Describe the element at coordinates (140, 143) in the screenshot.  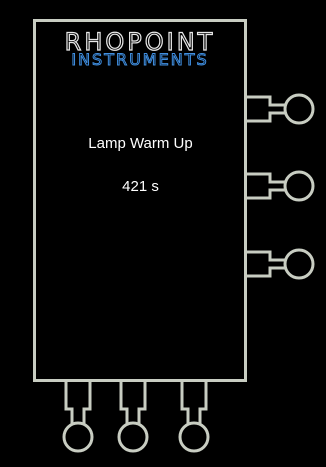
I see `status-title: Lamp Warm Up` at that location.